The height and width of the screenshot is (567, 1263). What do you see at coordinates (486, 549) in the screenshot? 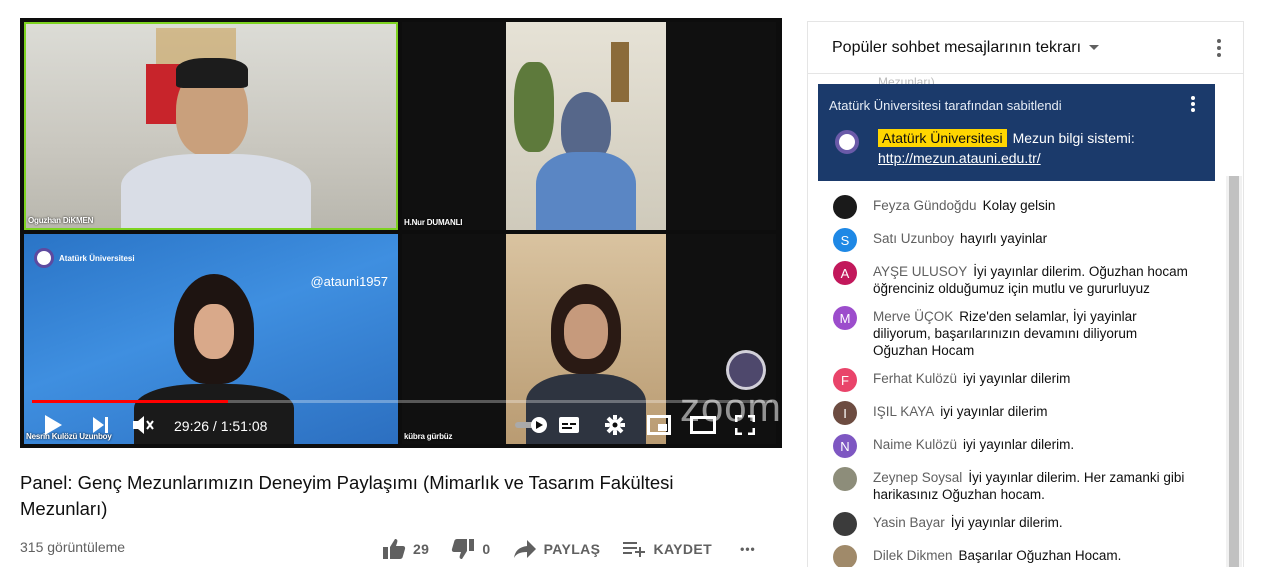
I see `dislike-count: 0` at bounding box center [486, 549].